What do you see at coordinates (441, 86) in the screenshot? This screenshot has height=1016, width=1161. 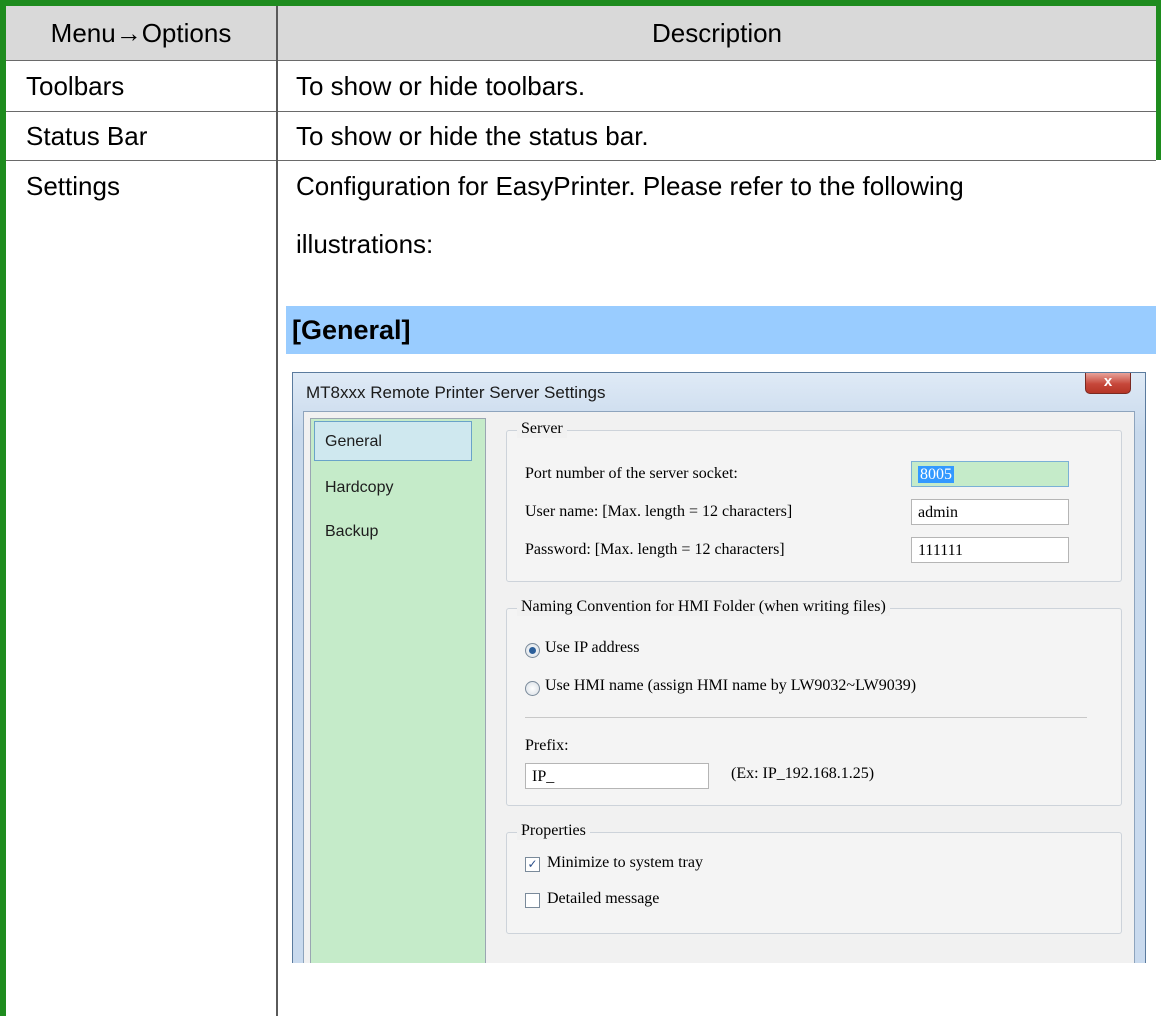 I see `description-toolbars: To show or hide toolbars.` at bounding box center [441, 86].